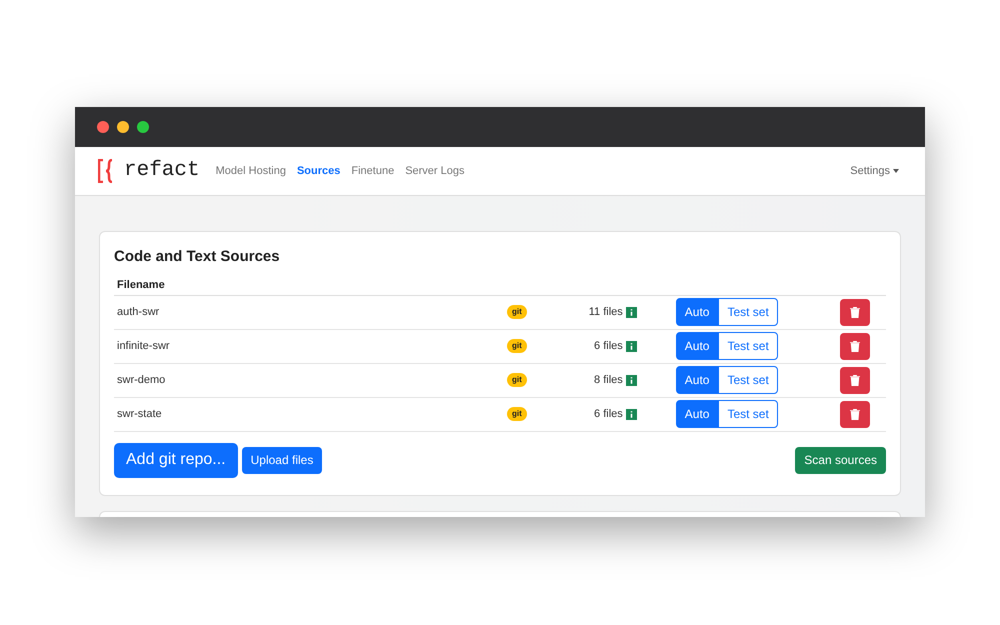 The height and width of the screenshot is (625, 1000). I want to click on nav-link: Model Hosting, so click(251, 171).